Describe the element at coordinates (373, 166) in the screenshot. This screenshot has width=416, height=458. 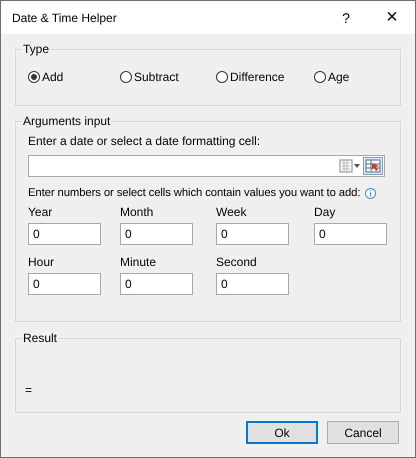
I see `range-select-icon` at that location.